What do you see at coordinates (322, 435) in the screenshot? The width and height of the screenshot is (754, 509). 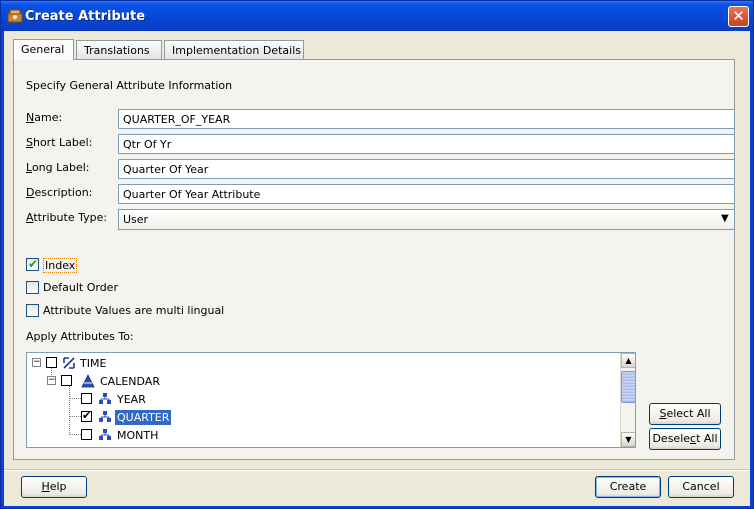 I see `tree-node-month: MONTH` at bounding box center [322, 435].